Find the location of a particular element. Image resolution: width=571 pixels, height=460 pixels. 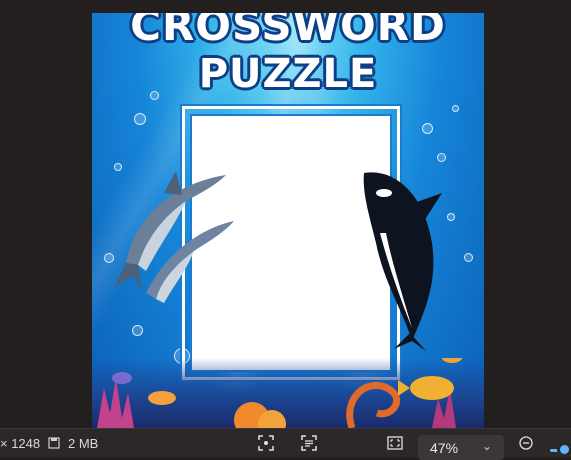

zoom-level-dropdown: 47% ⌄ is located at coordinates (461, 447).